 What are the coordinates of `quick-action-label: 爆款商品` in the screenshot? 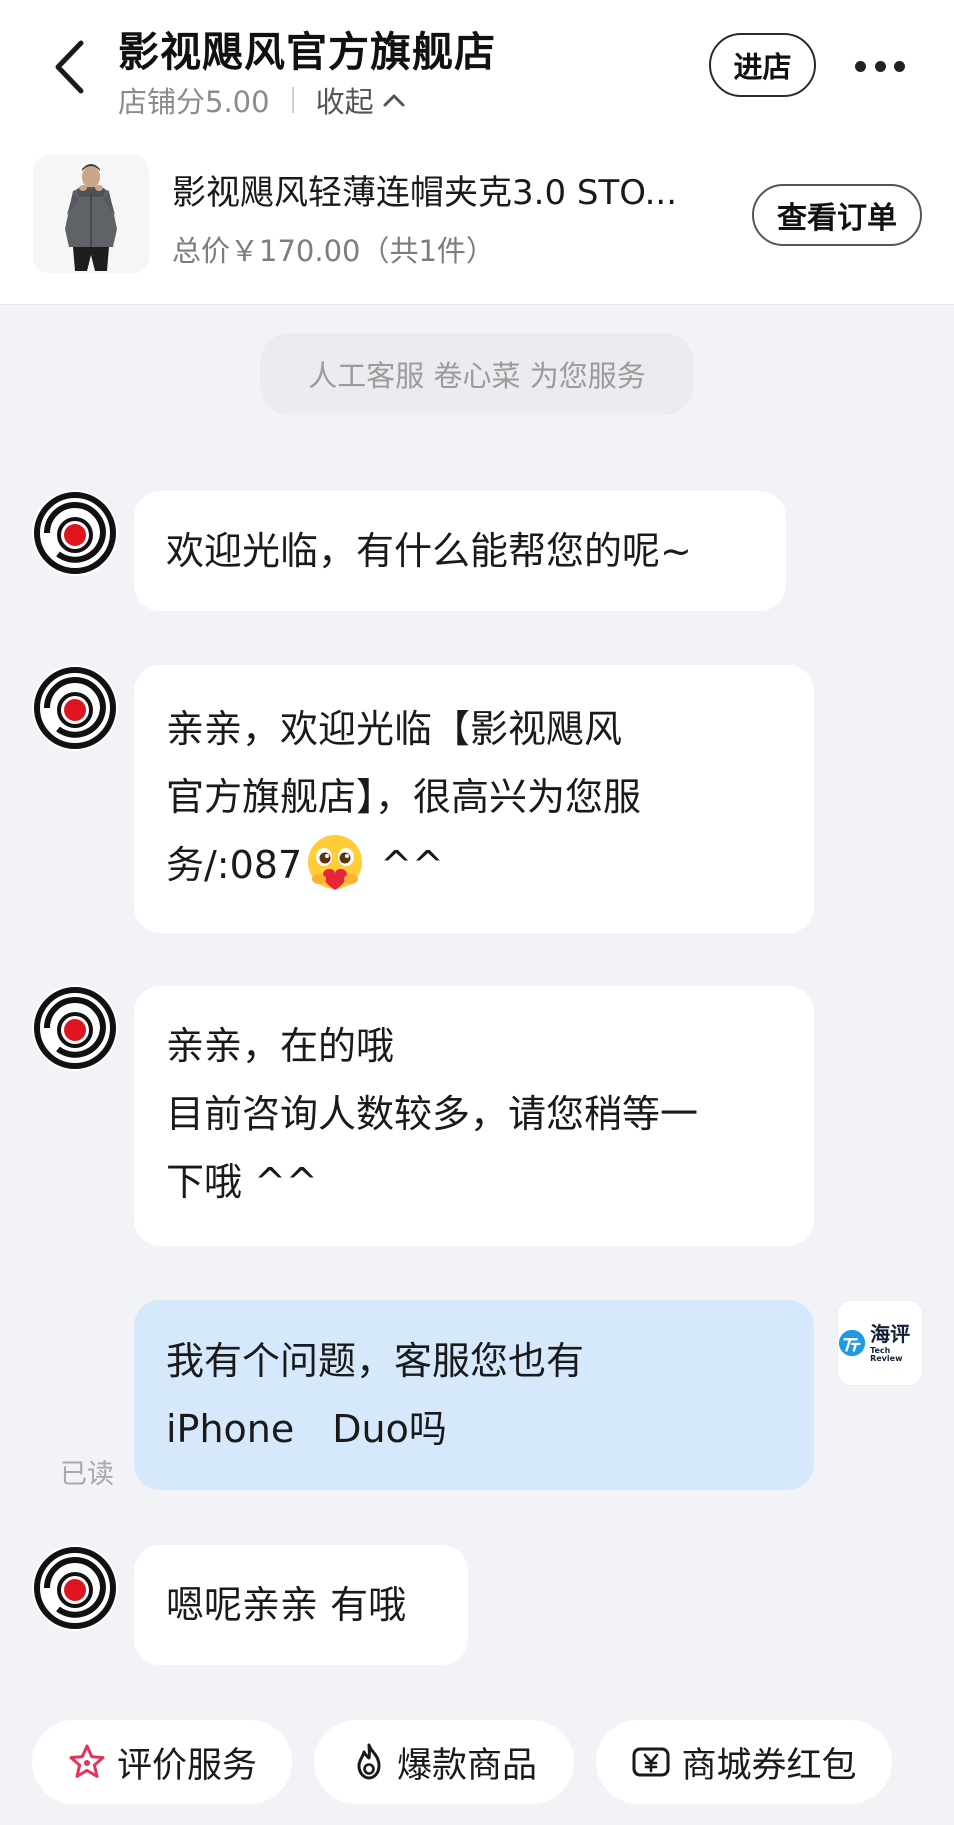 It's located at (466, 1765).